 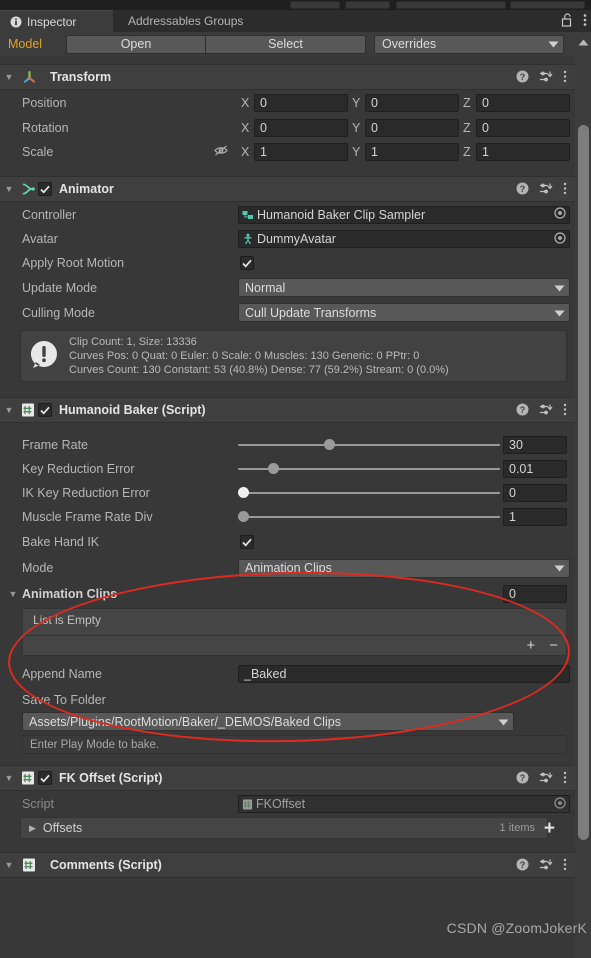 I want to click on open-button: Open, so click(x=136, y=44).